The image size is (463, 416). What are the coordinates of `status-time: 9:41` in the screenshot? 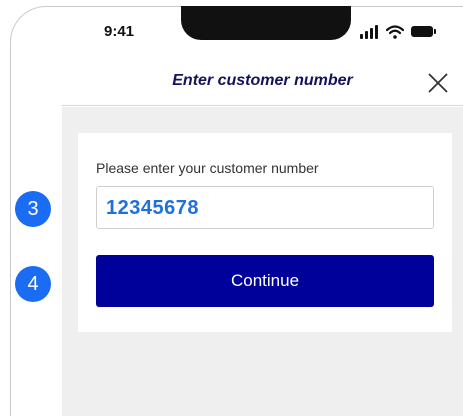 It's located at (119, 31).